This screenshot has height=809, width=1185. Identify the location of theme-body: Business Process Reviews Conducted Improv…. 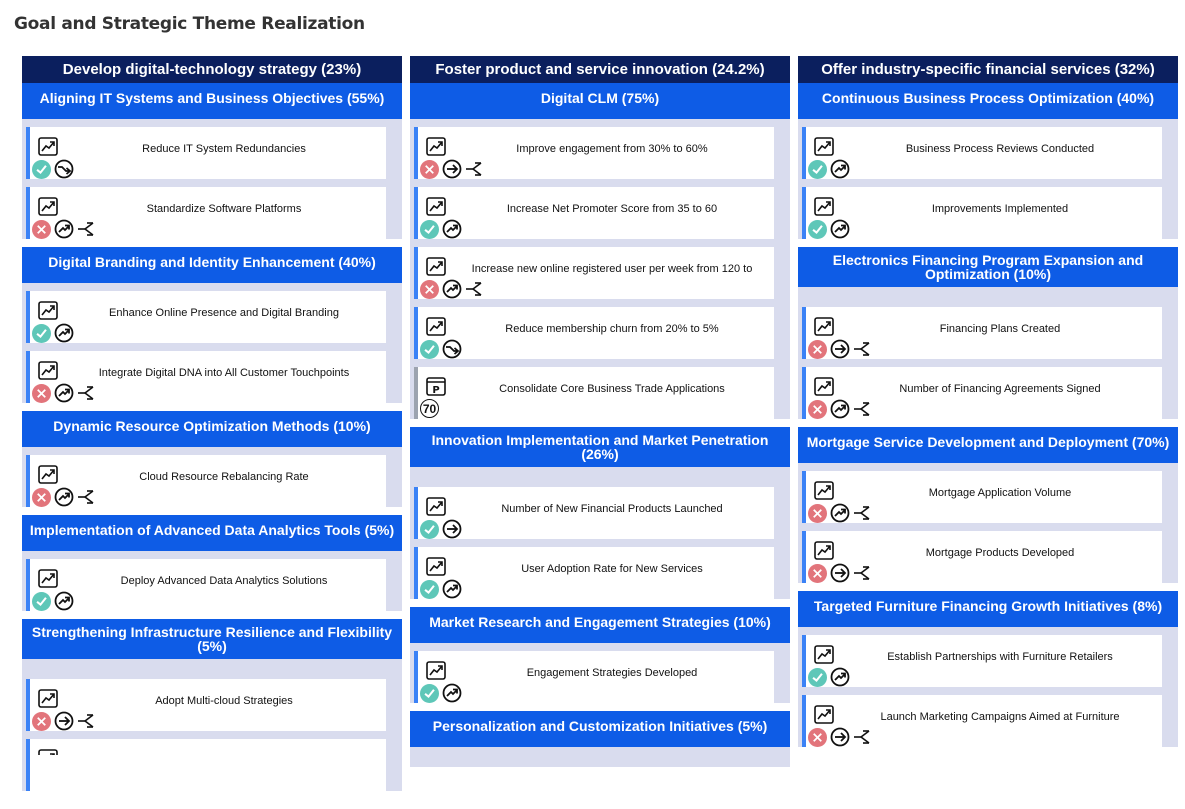
(988, 179).